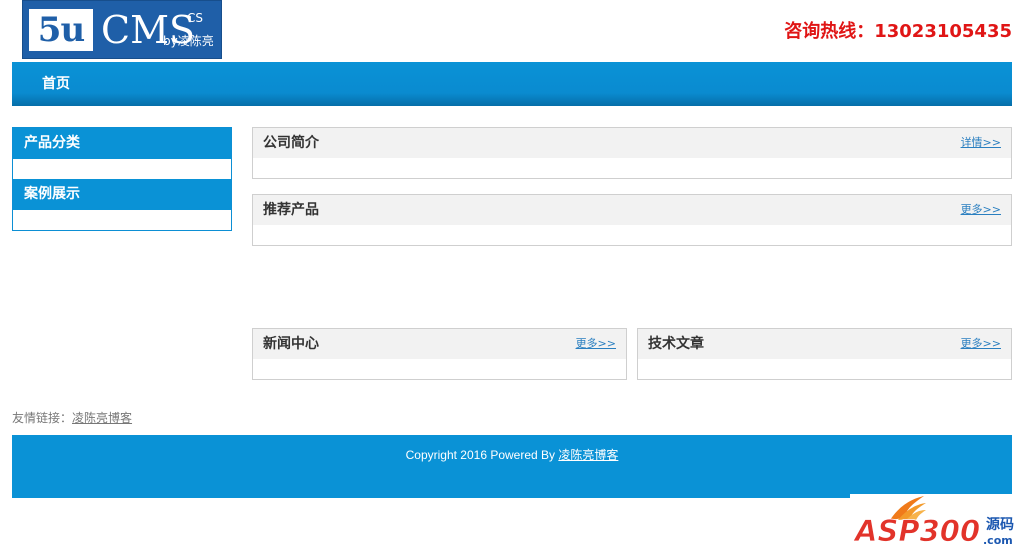 Image resolution: width=1025 pixels, height=553 pixels. I want to click on sidebar: 产品分类 案例展示, so click(122, 179).